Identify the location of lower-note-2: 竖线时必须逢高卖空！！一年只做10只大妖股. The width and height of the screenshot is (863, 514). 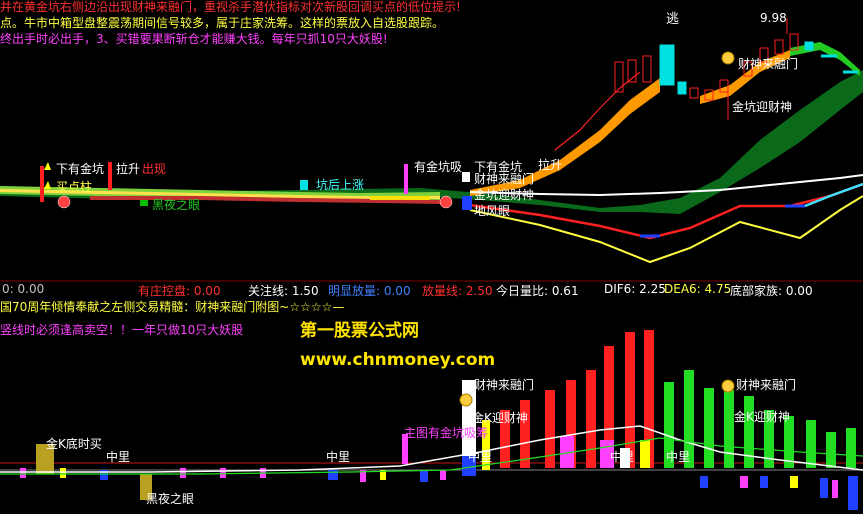
(122, 330).